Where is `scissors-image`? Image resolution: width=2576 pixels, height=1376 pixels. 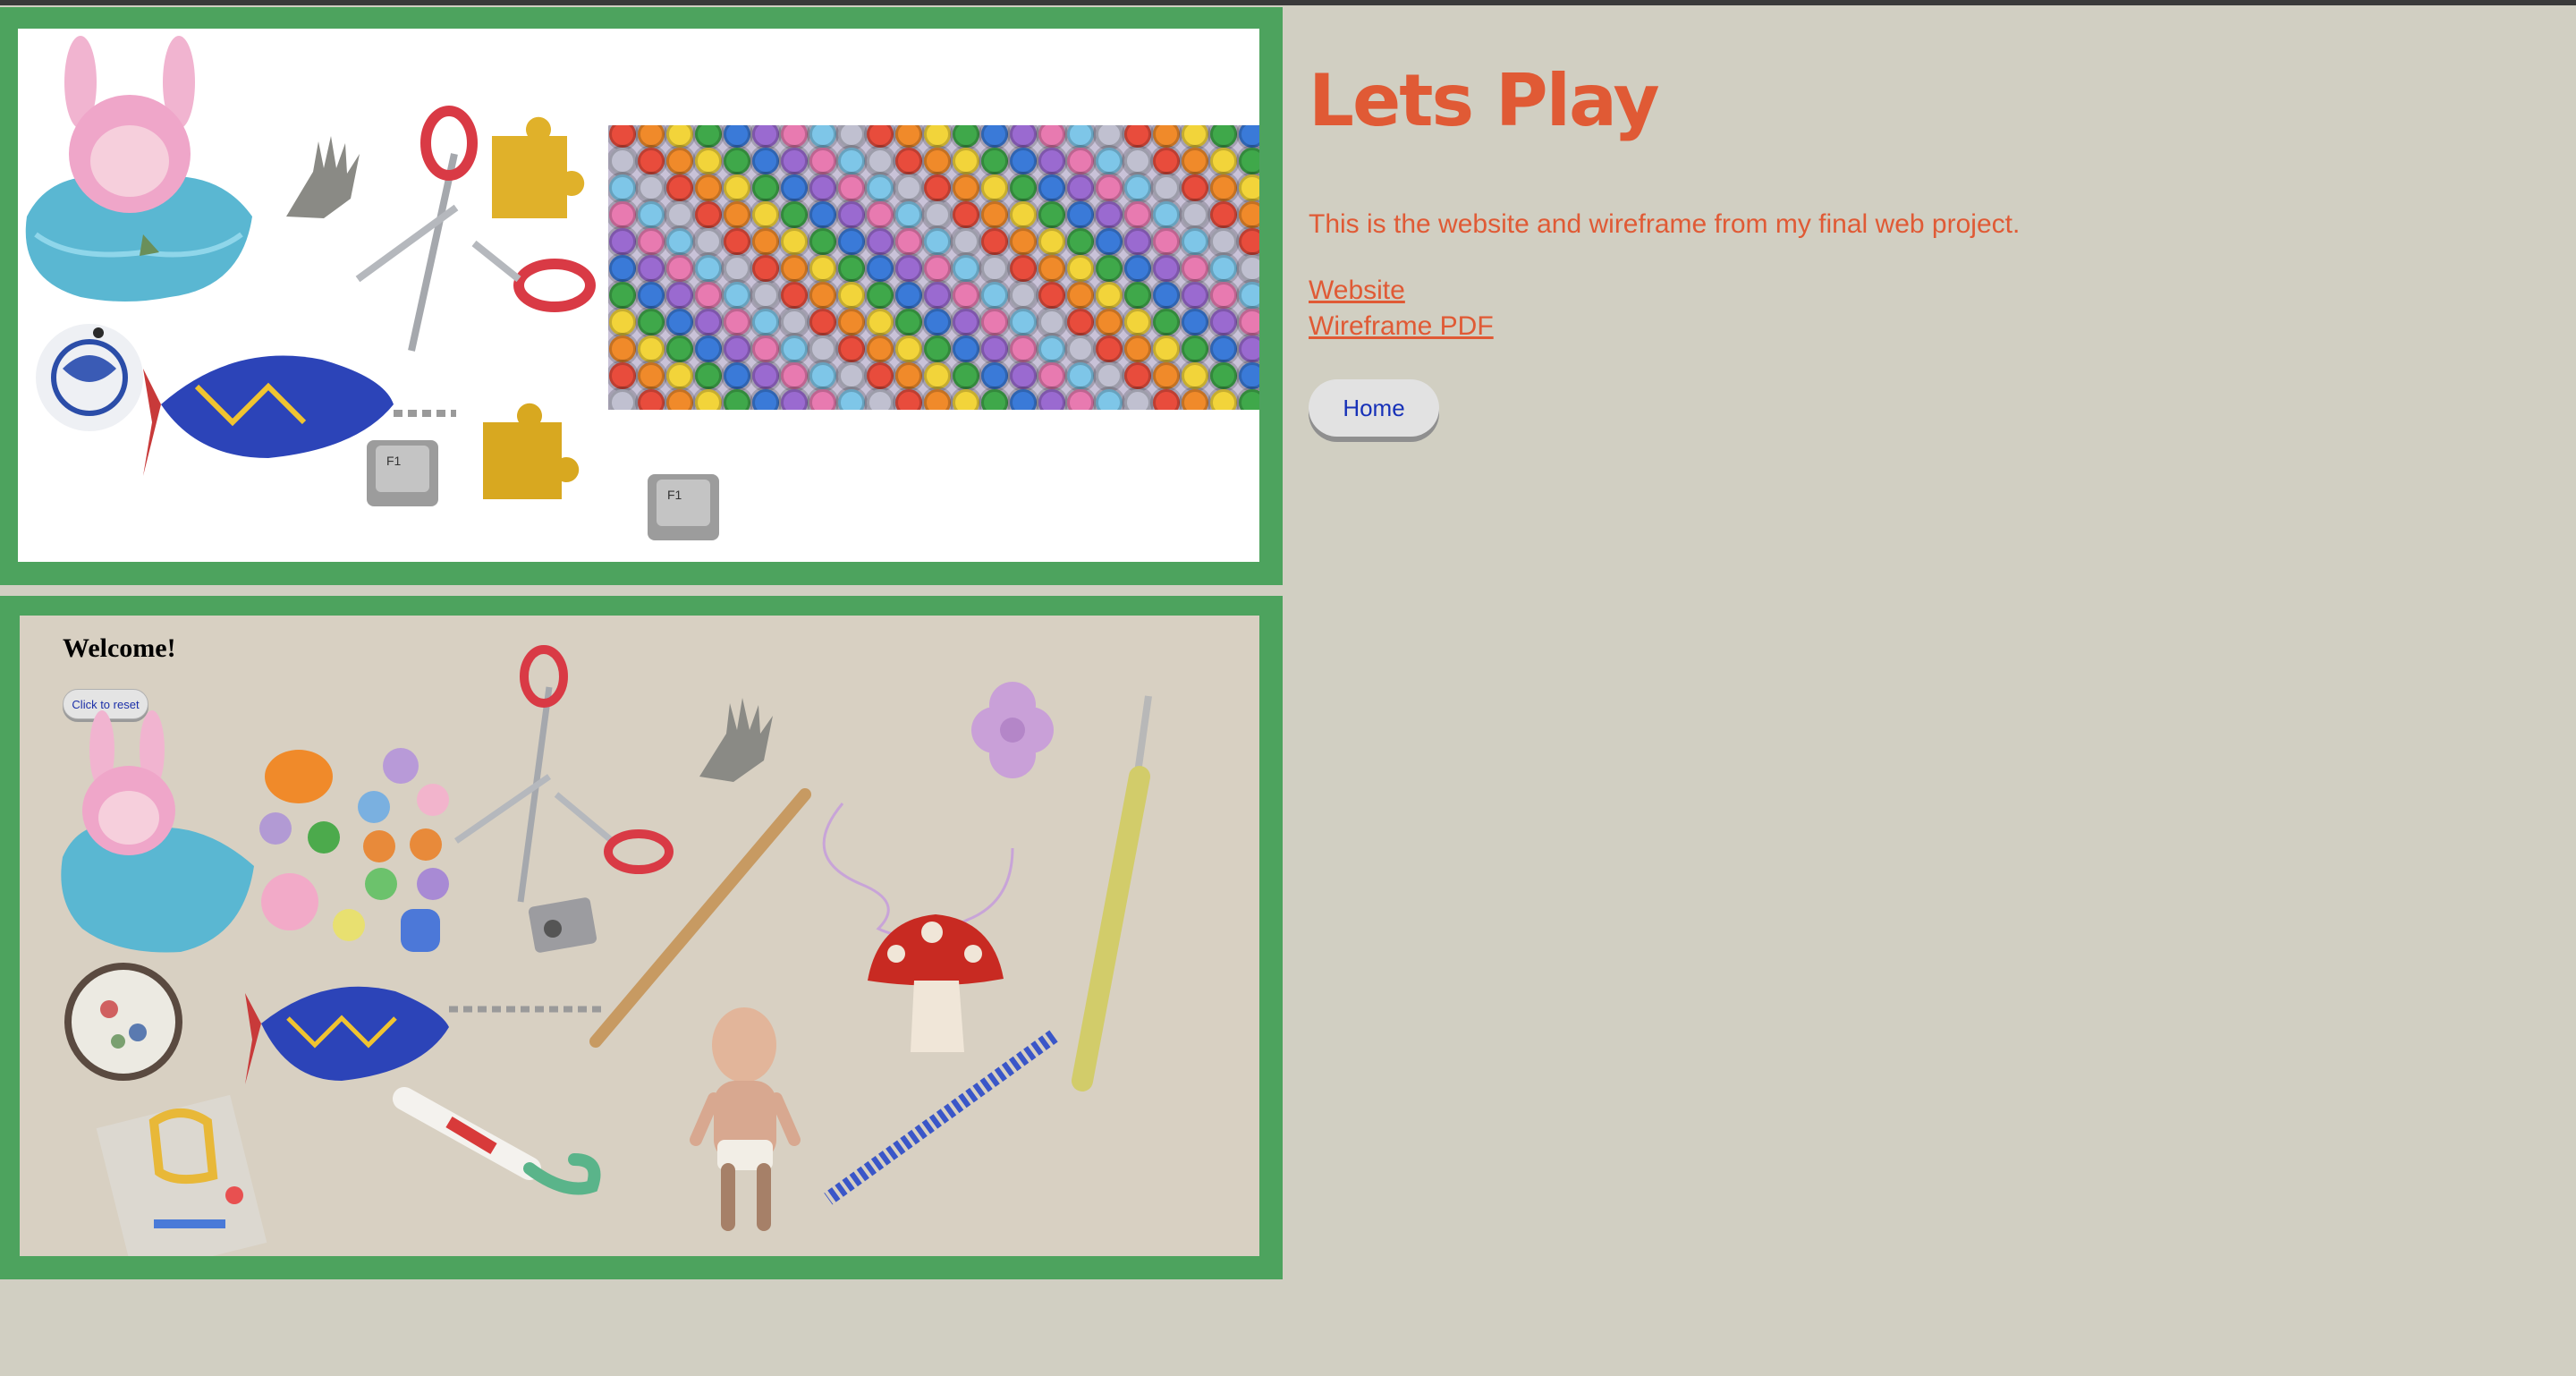 scissors-image is located at coordinates (564, 774).